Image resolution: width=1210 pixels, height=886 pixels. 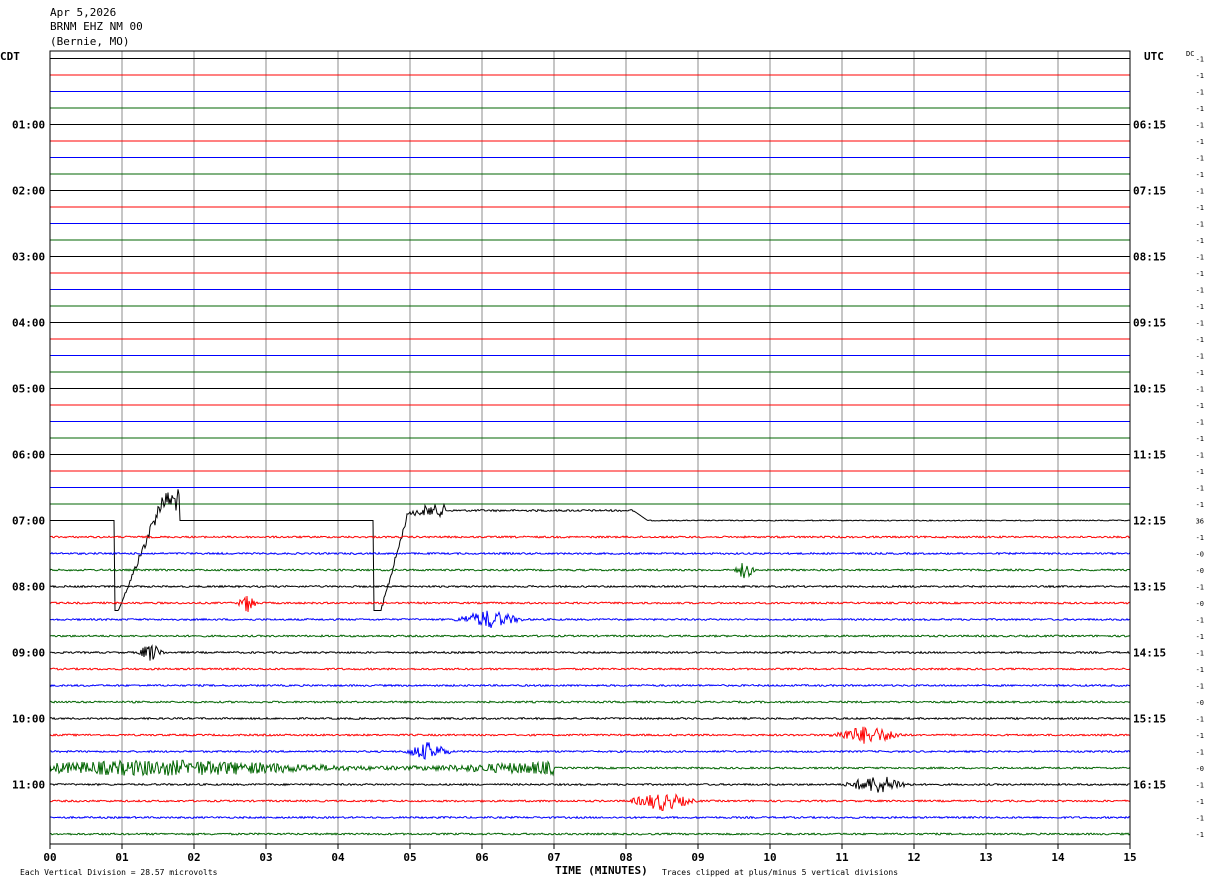 I want to click on dc-label: DC, so click(x=1190, y=54).